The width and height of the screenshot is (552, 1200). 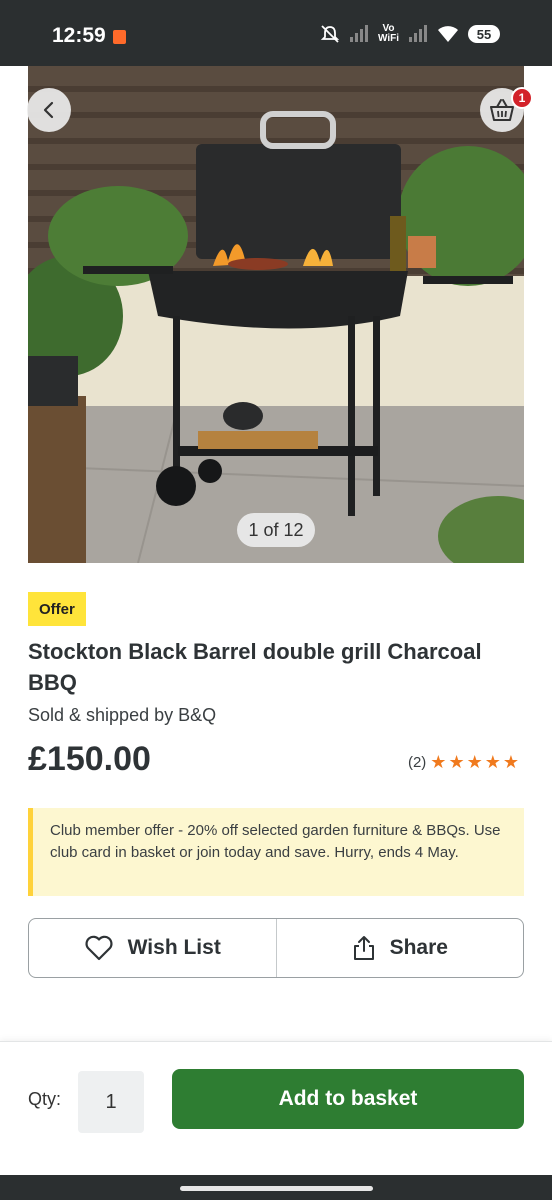 I want to click on qty-label: Qty:, so click(x=45, y=1099).